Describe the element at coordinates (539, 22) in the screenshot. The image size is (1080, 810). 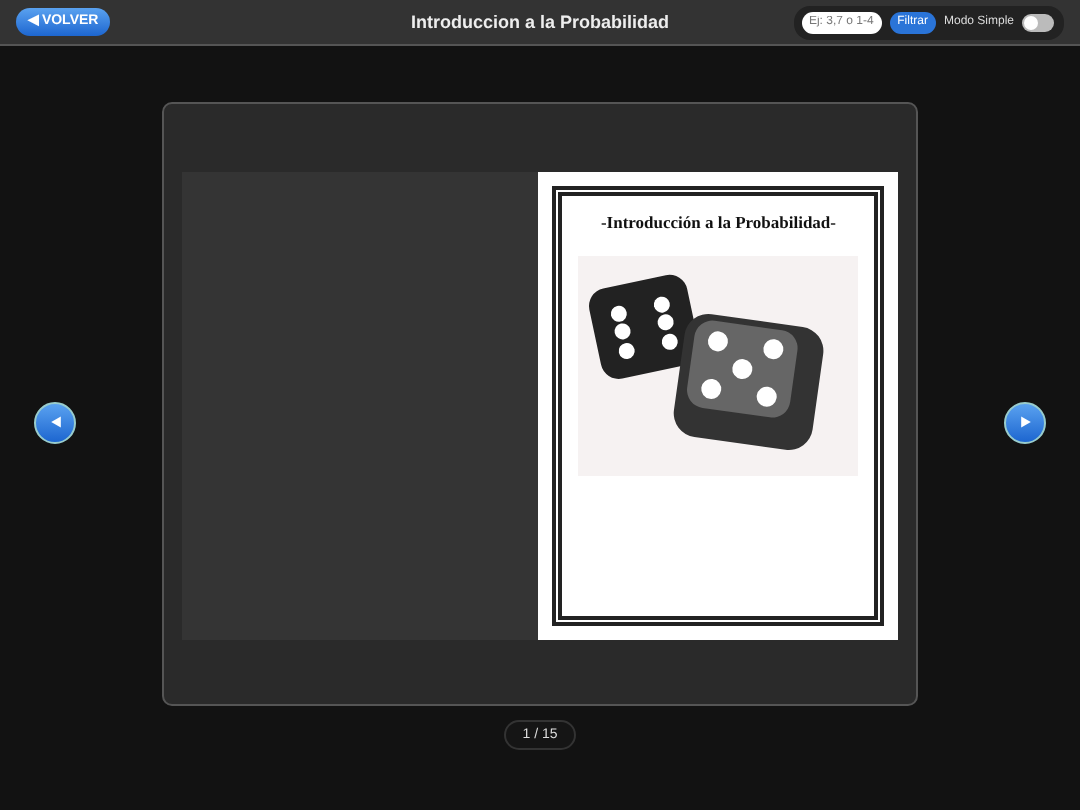
I see `window-title: Introduccion a la Probabilidad` at that location.